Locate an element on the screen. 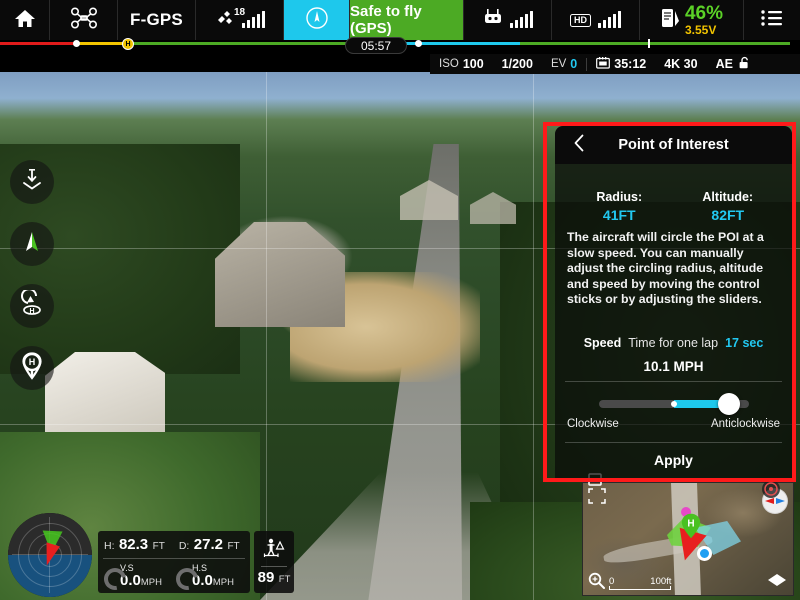 The height and width of the screenshot is (600, 800). menu-button is located at coordinates (772, 20).